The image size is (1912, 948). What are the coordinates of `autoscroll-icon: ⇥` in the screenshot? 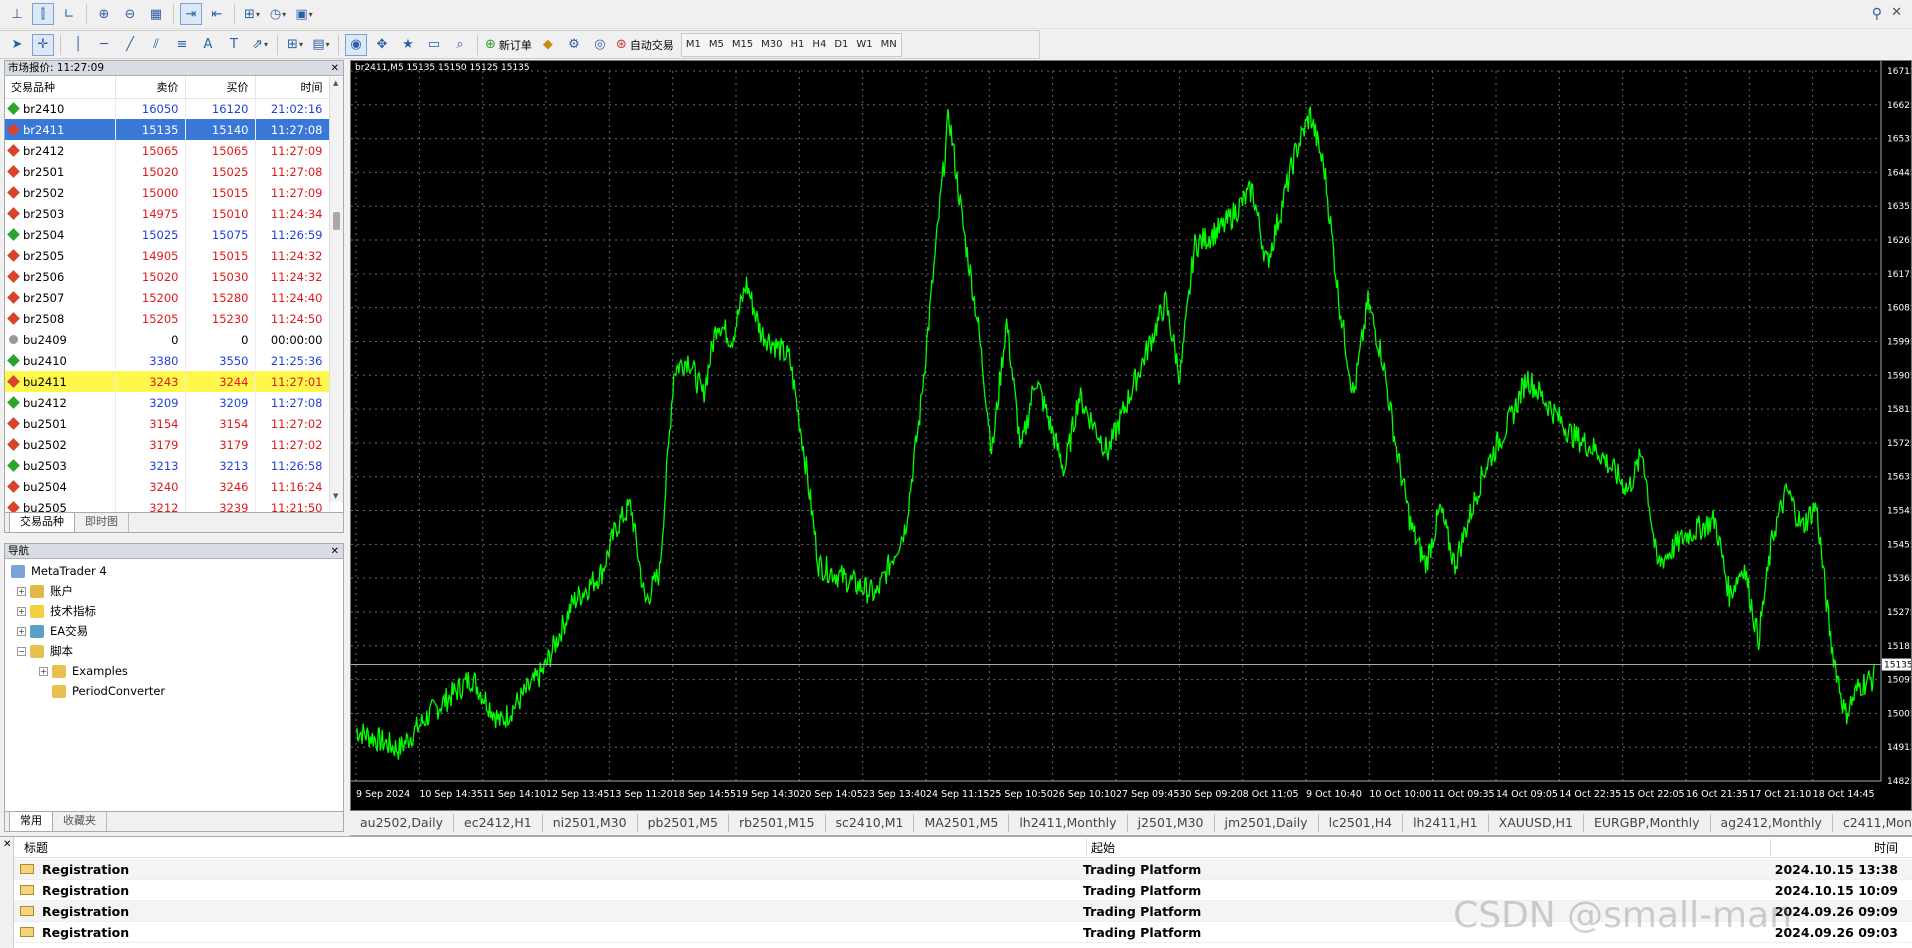 It's located at (191, 14).